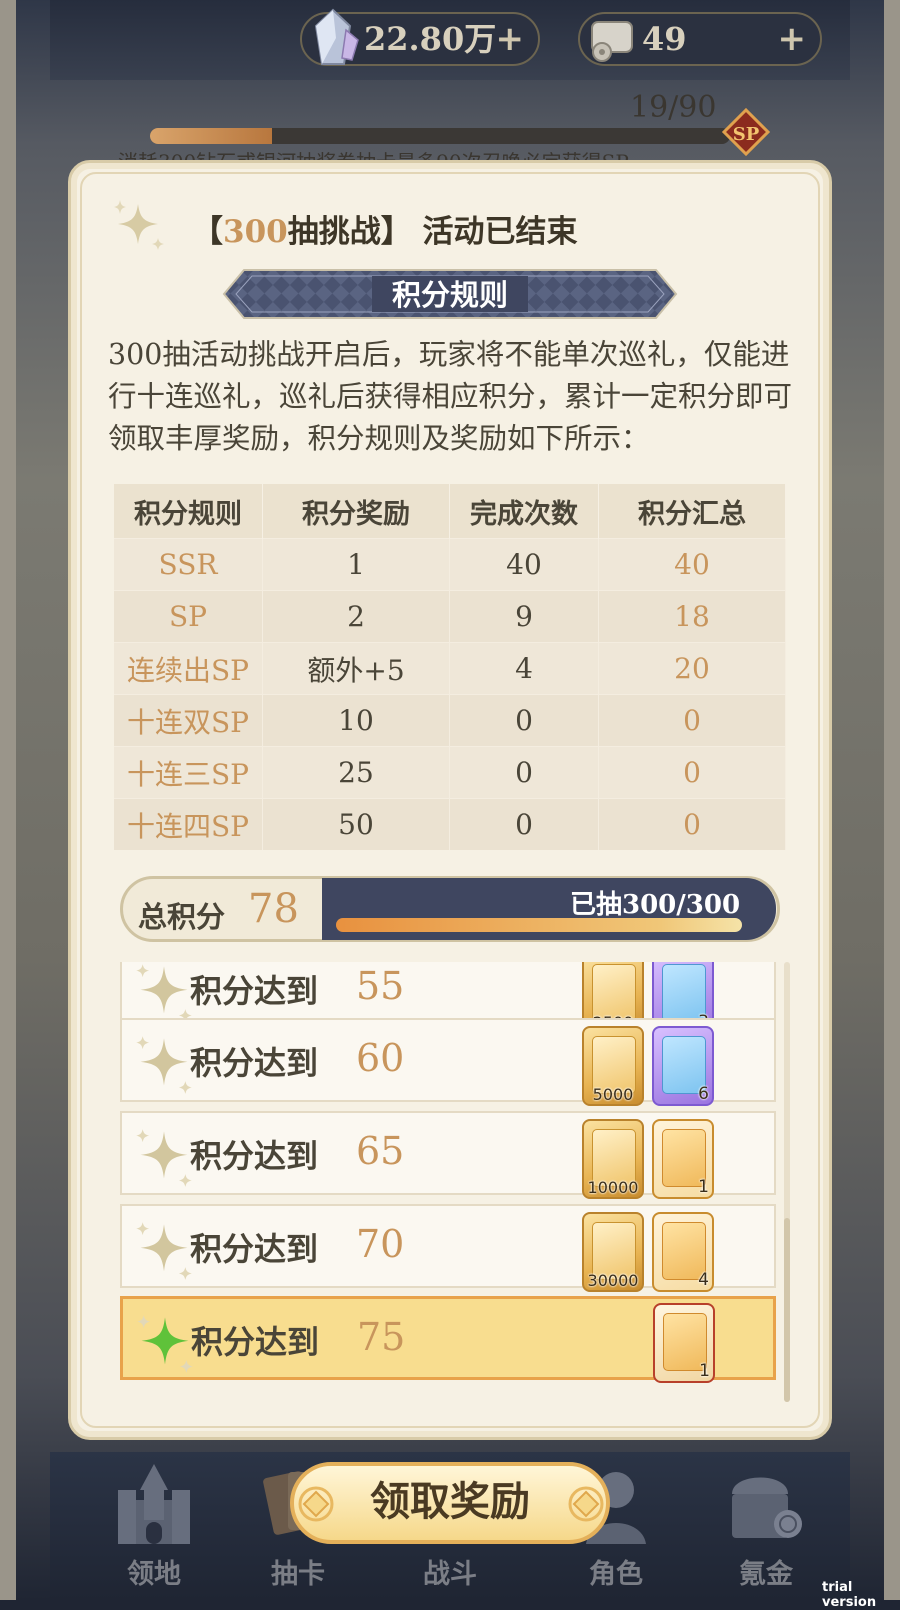 Image resolution: width=900 pixels, height=1610 pixels. I want to click on reward-threshold-value: 55, so click(380, 986).